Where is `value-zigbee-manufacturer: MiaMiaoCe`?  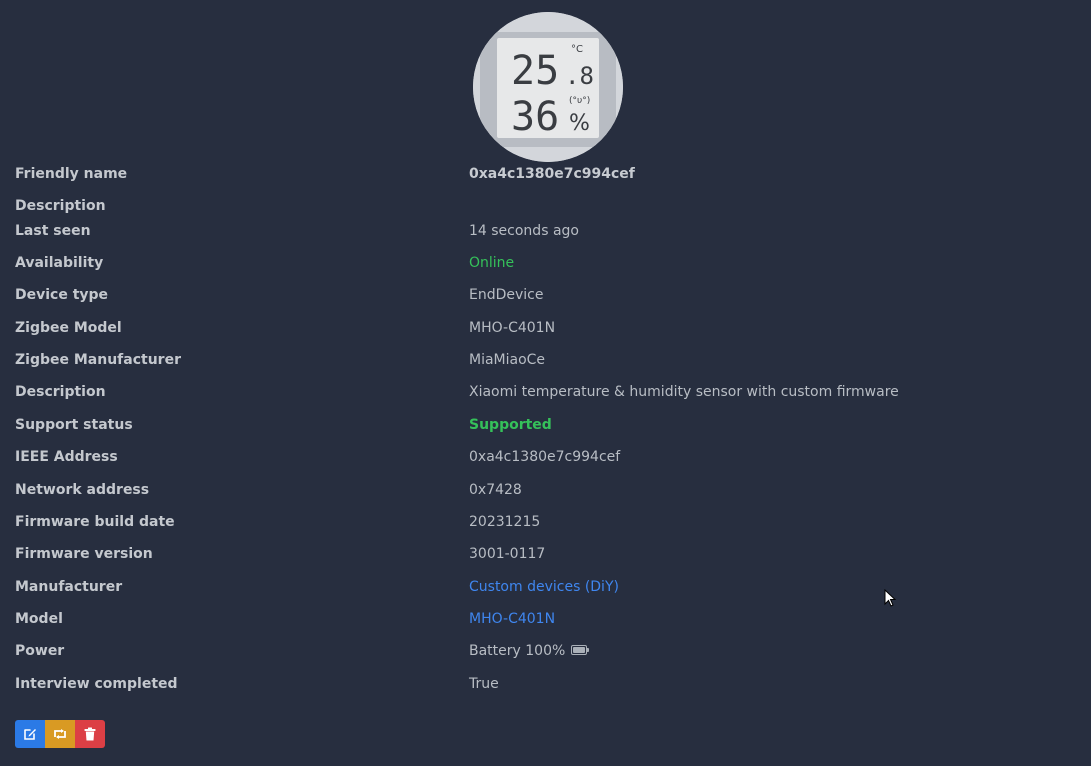 value-zigbee-manufacturer: MiaMiaoCe is located at coordinates (507, 360).